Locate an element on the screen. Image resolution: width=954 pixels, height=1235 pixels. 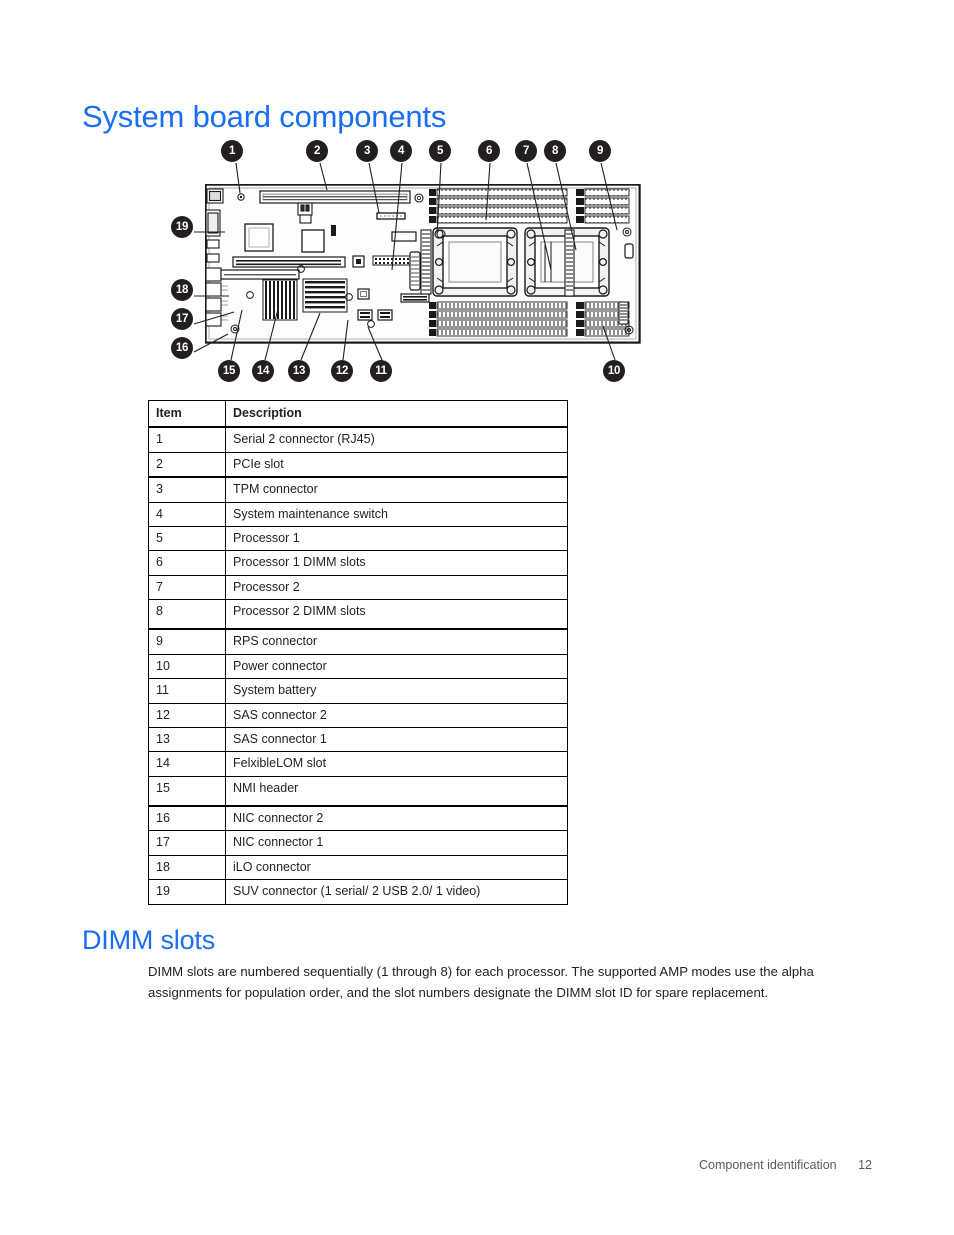
table-row: 8 Processor 2 DIMM slots is located at coordinates (358, 615).